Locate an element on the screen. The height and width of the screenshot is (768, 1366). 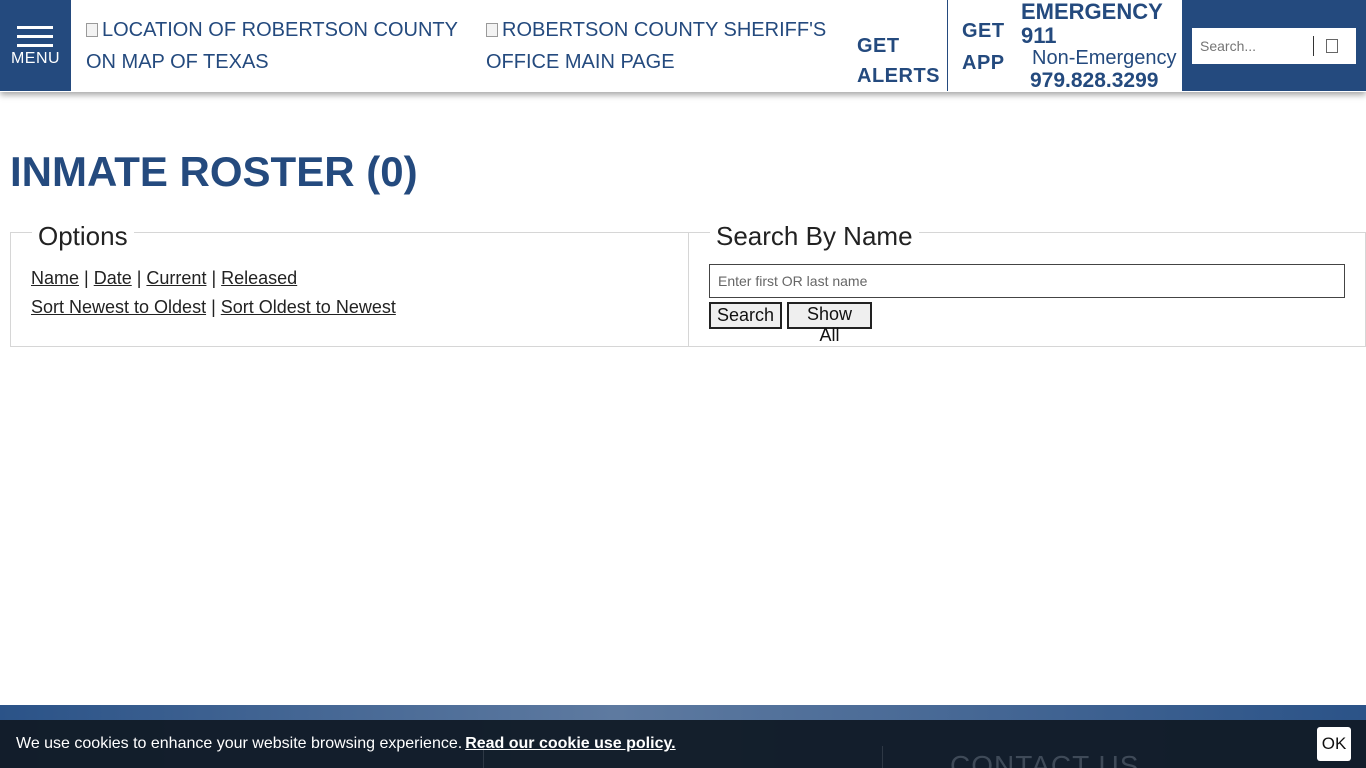
non-emergency-phone: 979.828.3299 is located at coordinates (1094, 81).